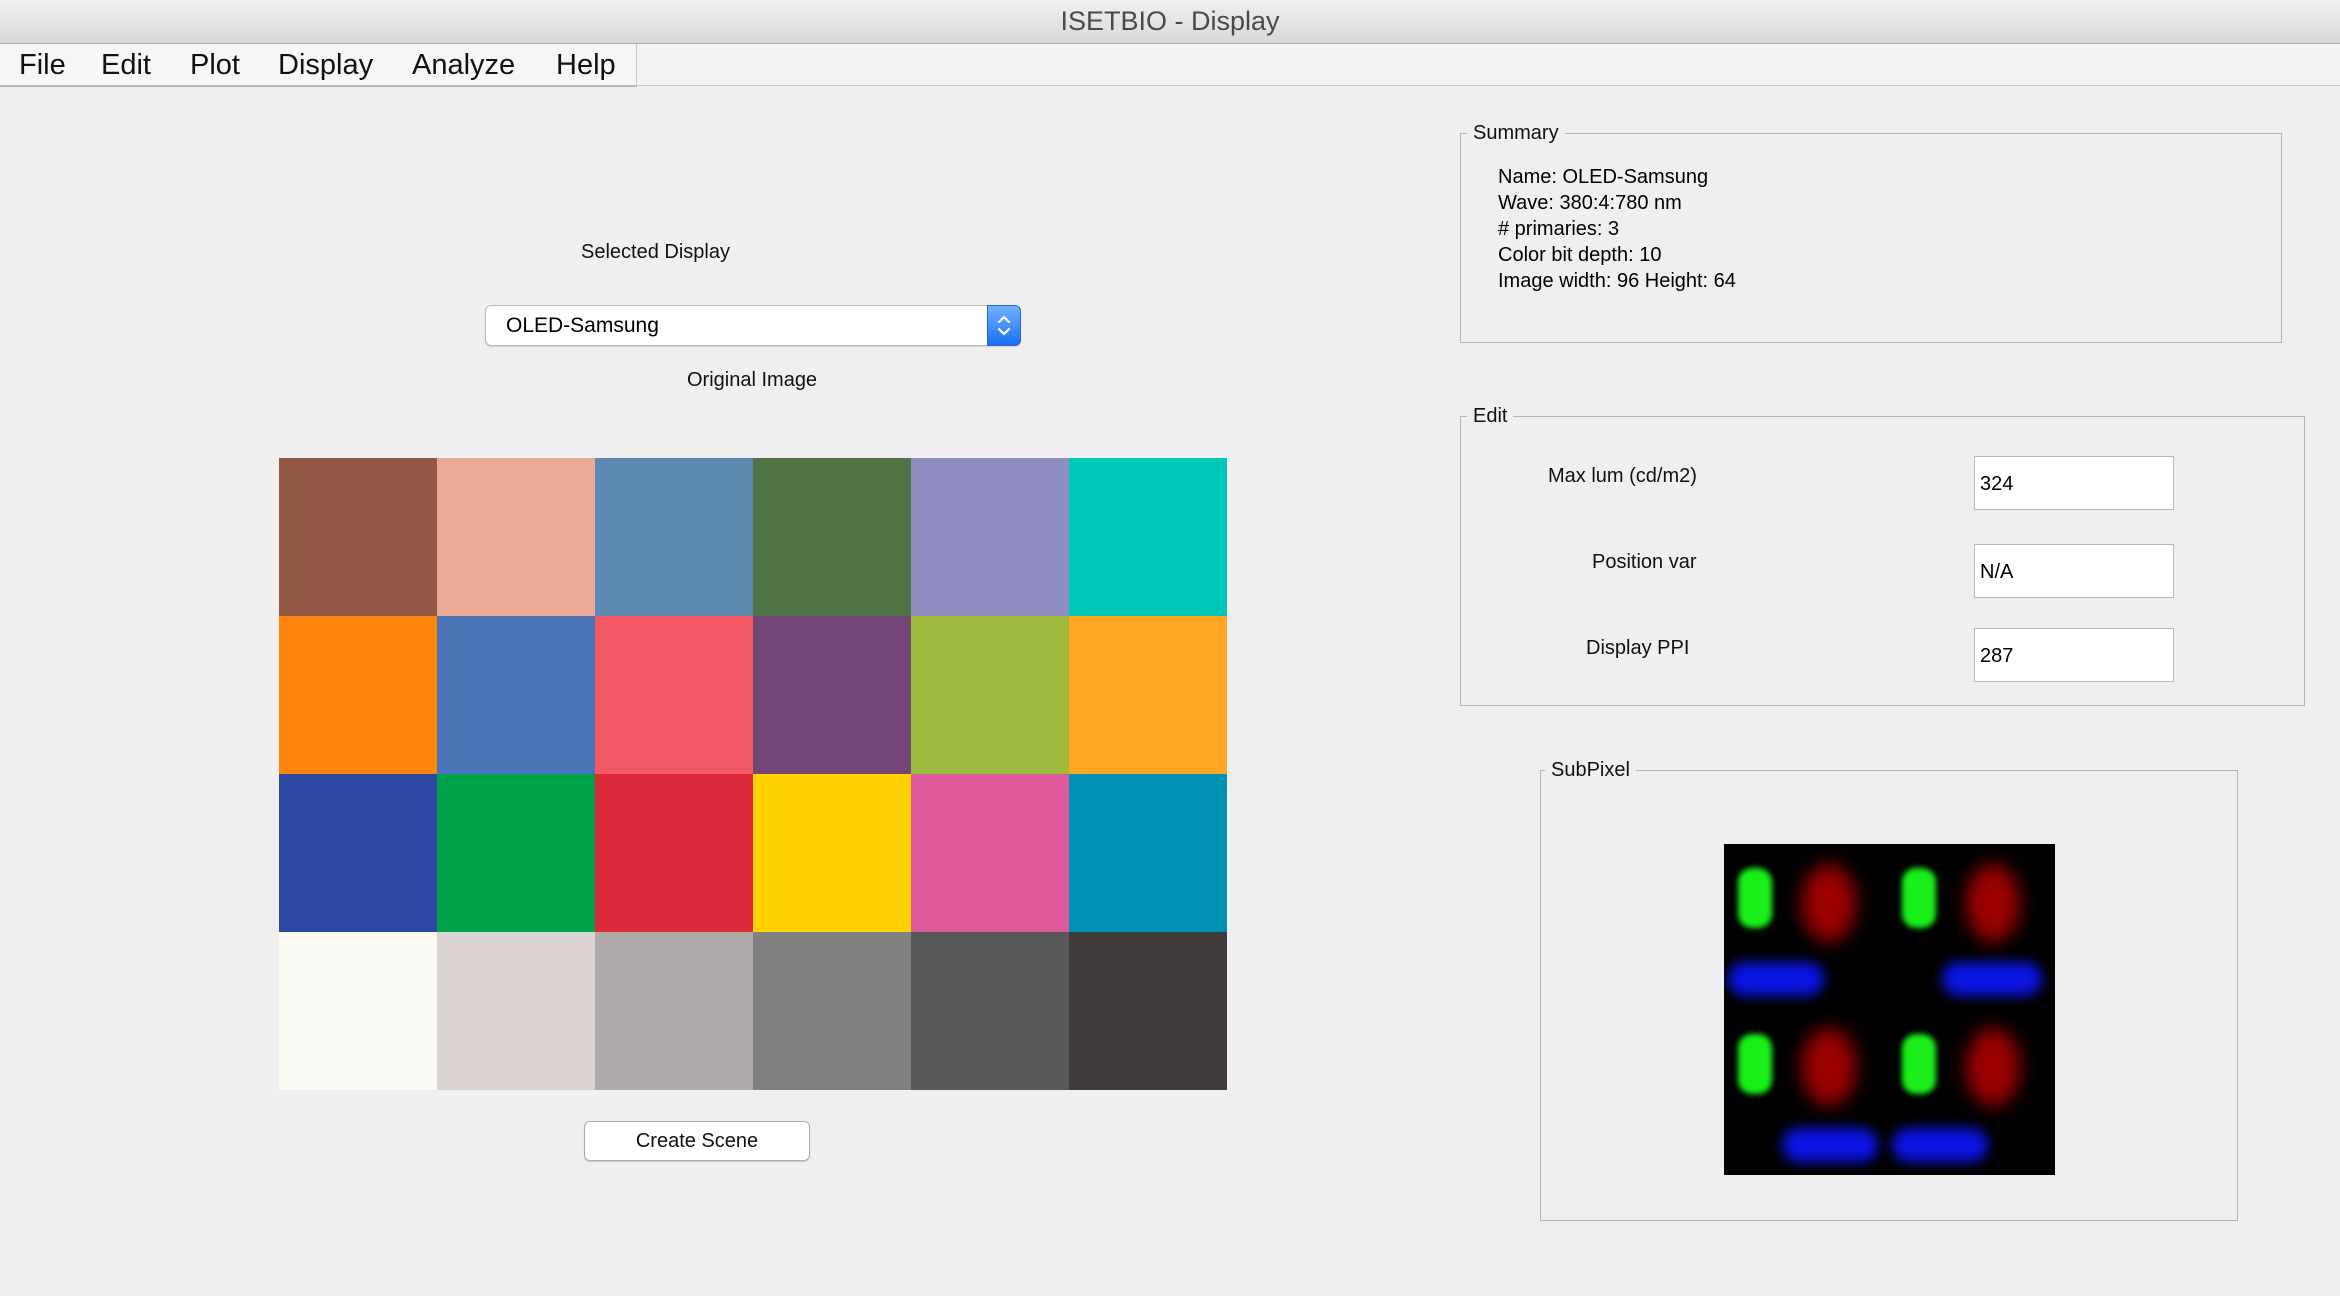  I want to click on summary-primaries: # primaries: 3, so click(1559, 229).